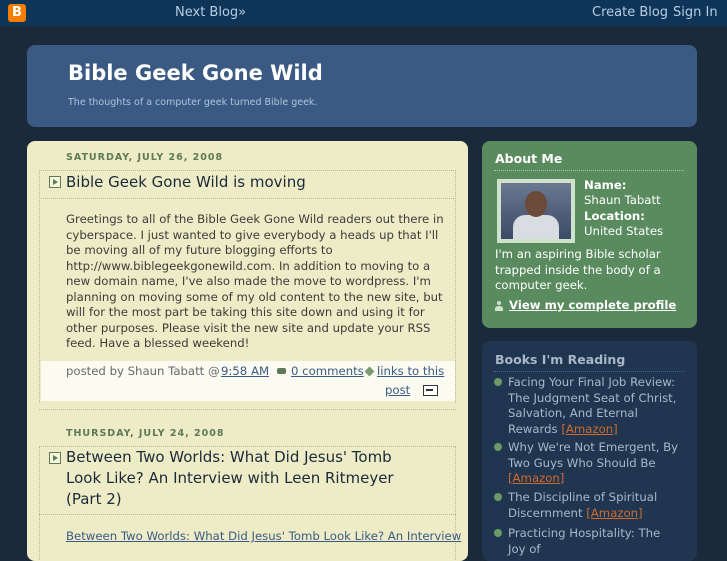  Describe the element at coordinates (536, 211) in the screenshot. I see `avatar` at that location.